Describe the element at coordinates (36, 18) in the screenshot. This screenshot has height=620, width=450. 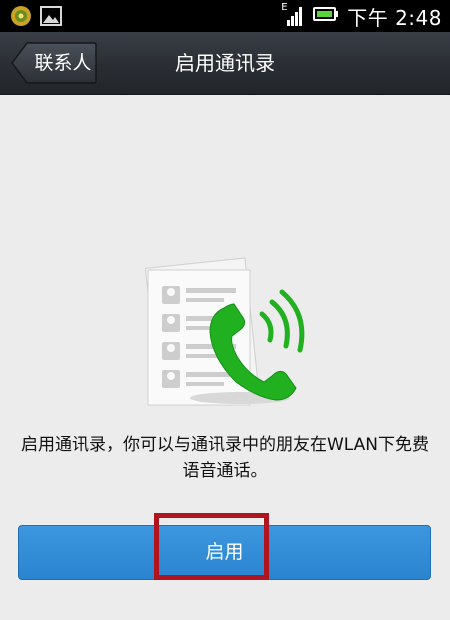
I see `status-left-icons` at that location.